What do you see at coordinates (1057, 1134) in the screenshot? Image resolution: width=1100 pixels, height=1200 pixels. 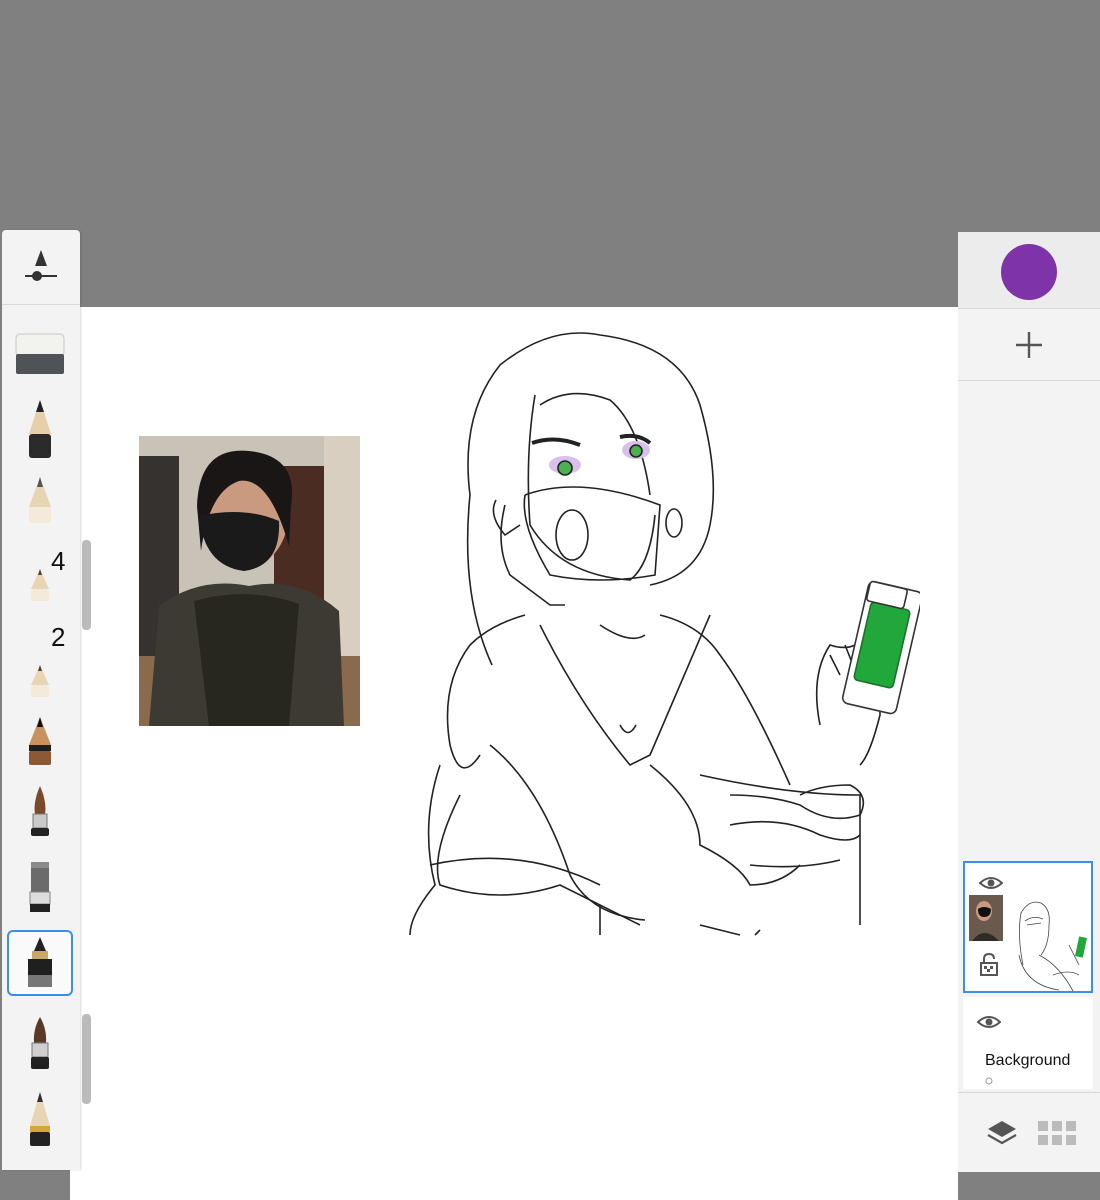 I see `grid-icon` at bounding box center [1057, 1134].